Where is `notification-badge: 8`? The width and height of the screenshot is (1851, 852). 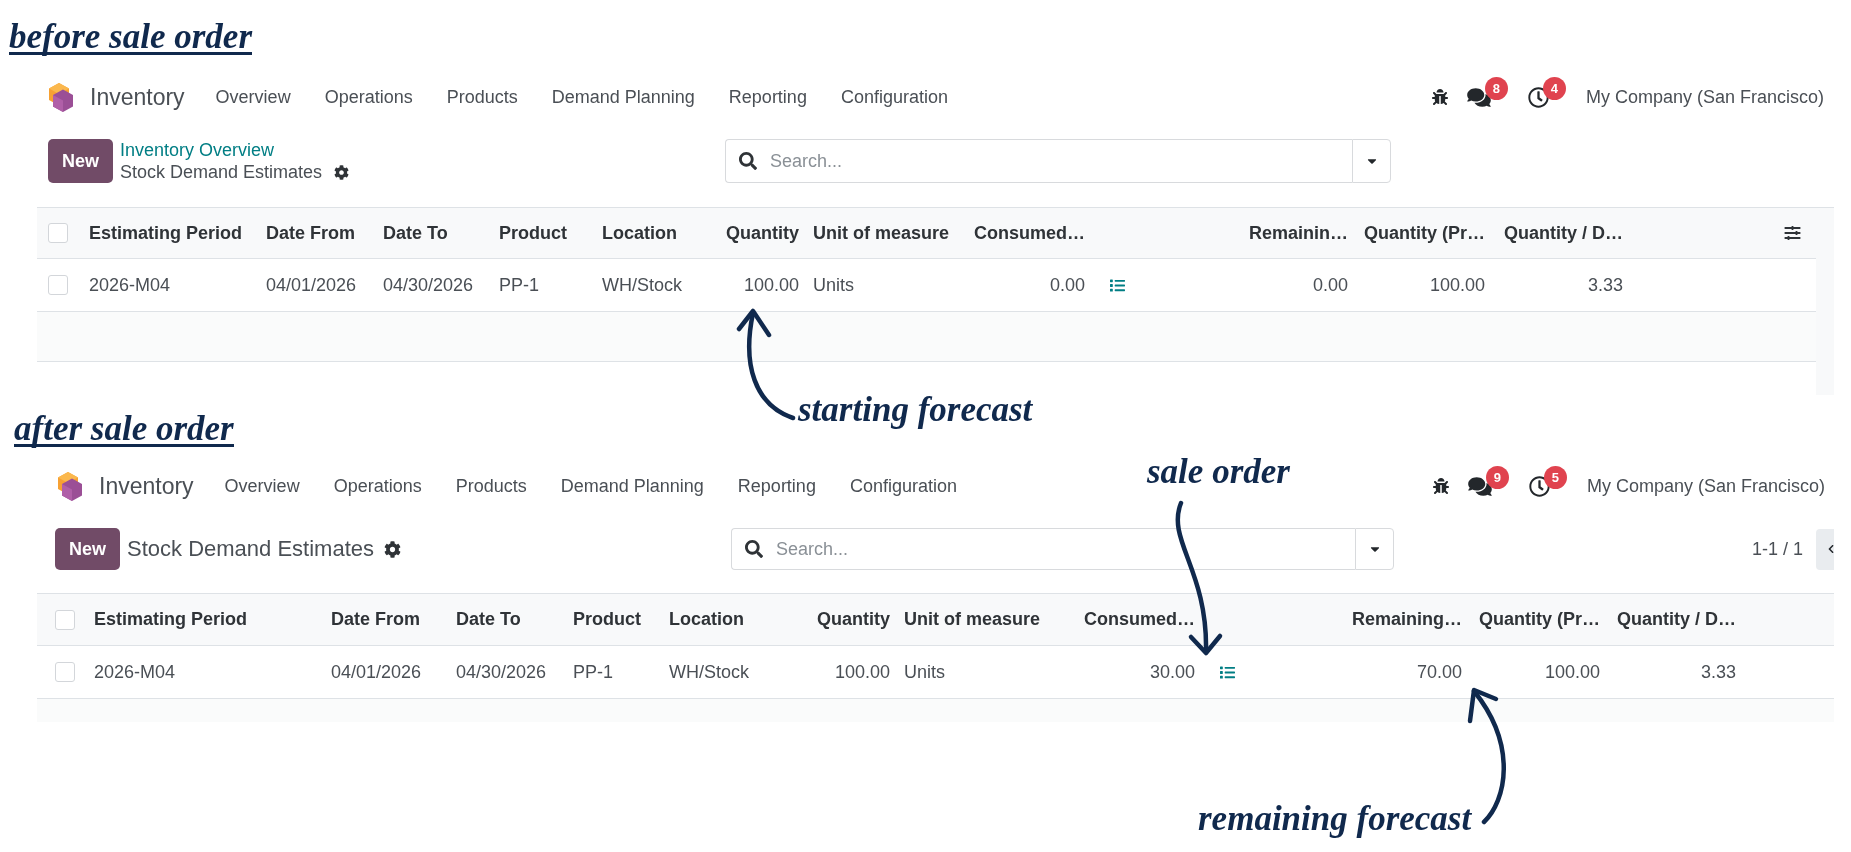
notification-badge: 8 is located at coordinates (1496, 88).